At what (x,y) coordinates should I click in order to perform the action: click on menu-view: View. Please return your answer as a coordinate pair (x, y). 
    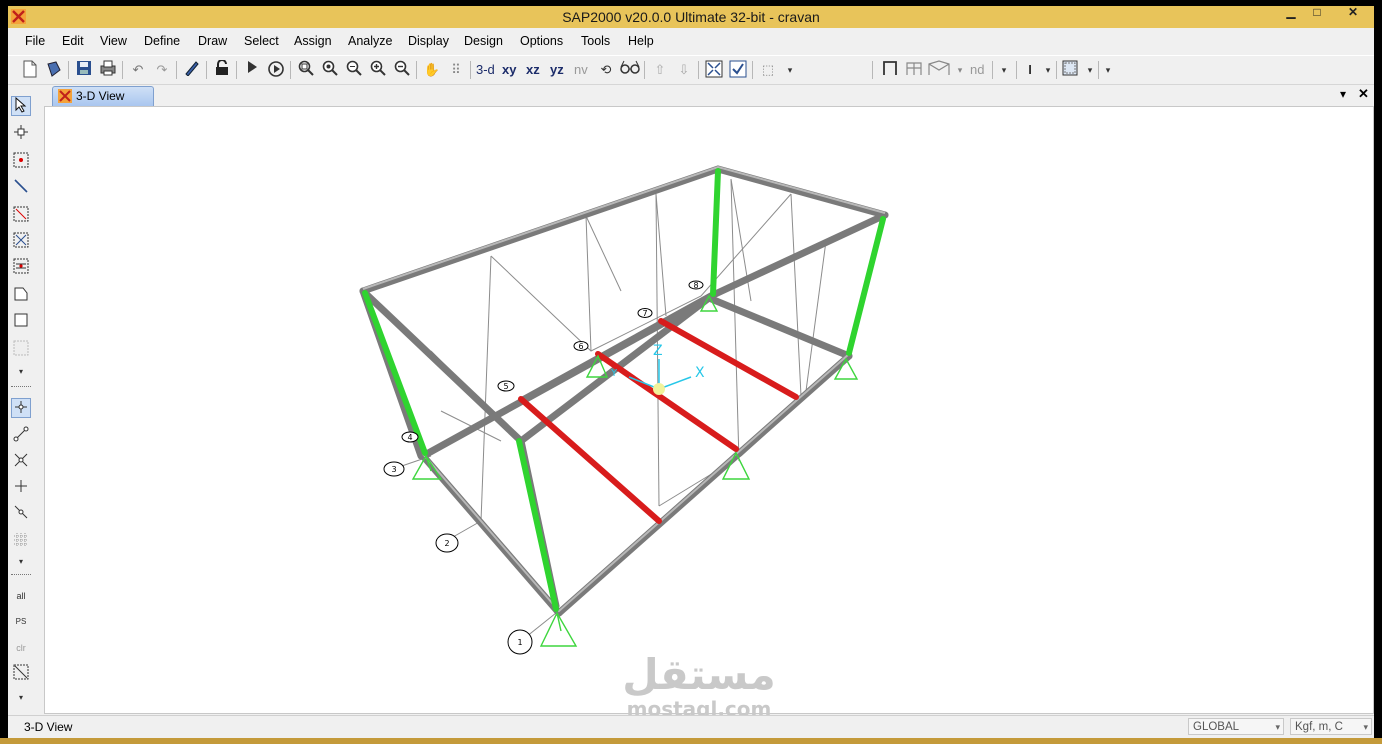
    Looking at the image, I should click on (113, 41).